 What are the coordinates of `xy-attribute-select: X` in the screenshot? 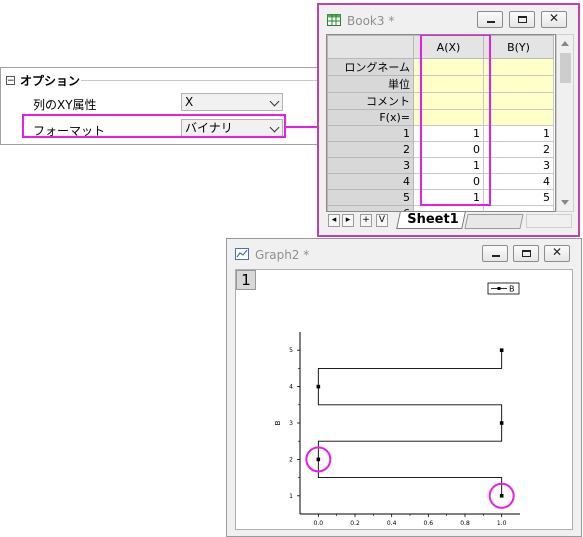 It's located at (232, 102).